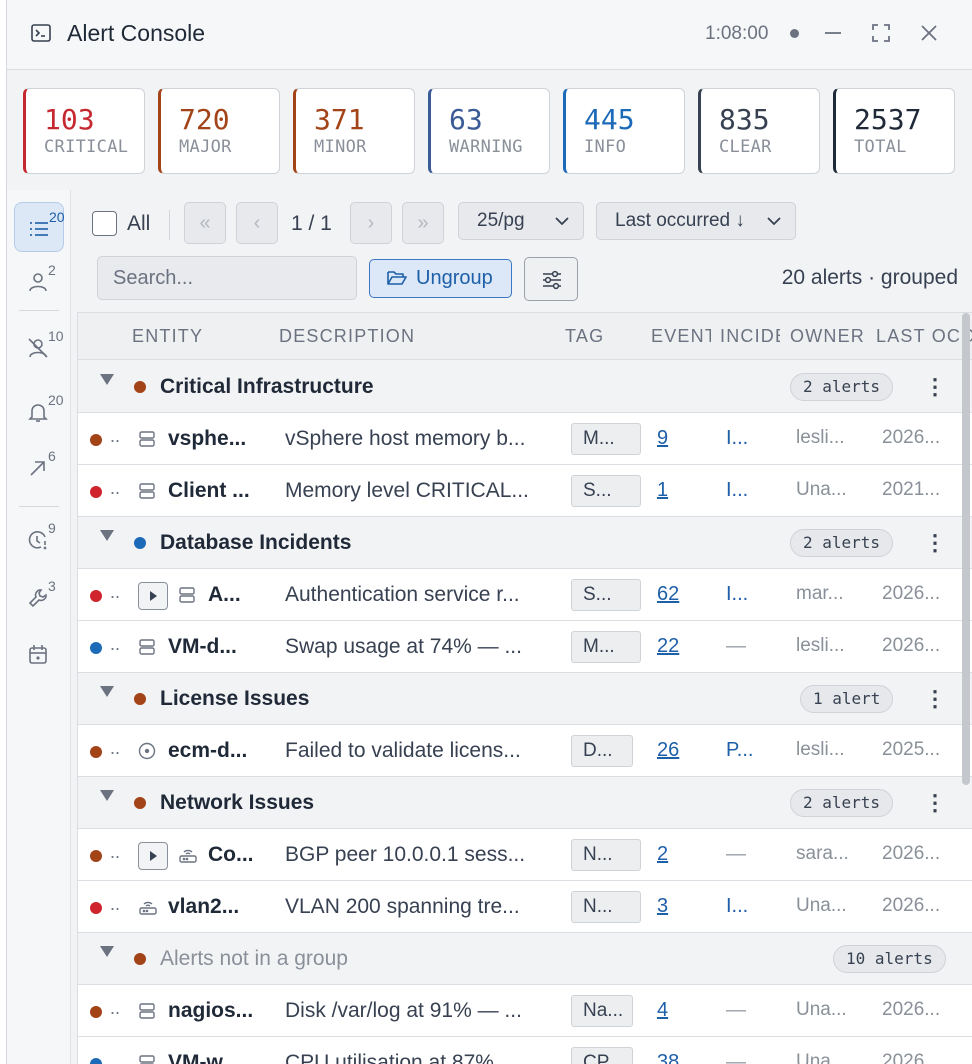 Image resolution: width=972 pixels, height=1064 pixels. What do you see at coordinates (39, 411) in the screenshot?
I see `rail-filter-bell: 20` at bounding box center [39, 411].